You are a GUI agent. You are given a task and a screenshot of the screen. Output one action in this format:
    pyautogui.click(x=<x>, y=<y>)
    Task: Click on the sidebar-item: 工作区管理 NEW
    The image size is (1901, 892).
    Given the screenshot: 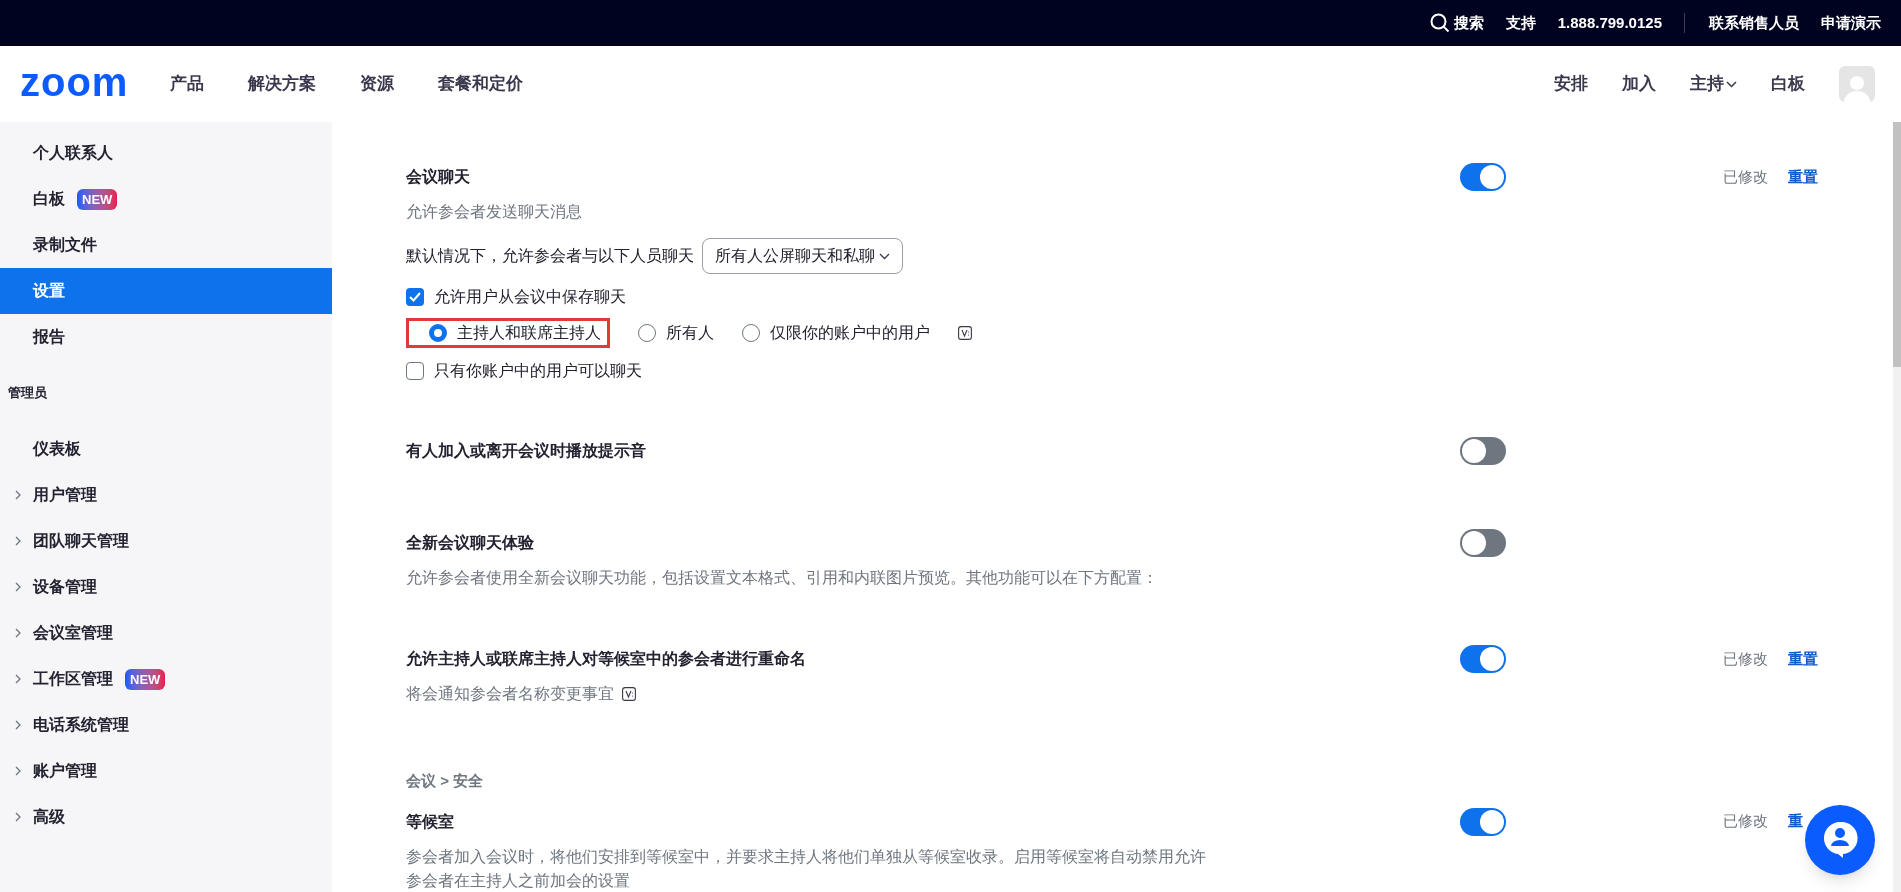 What is the action you would take?
    pyautogui.click(x=166, y=679)
    